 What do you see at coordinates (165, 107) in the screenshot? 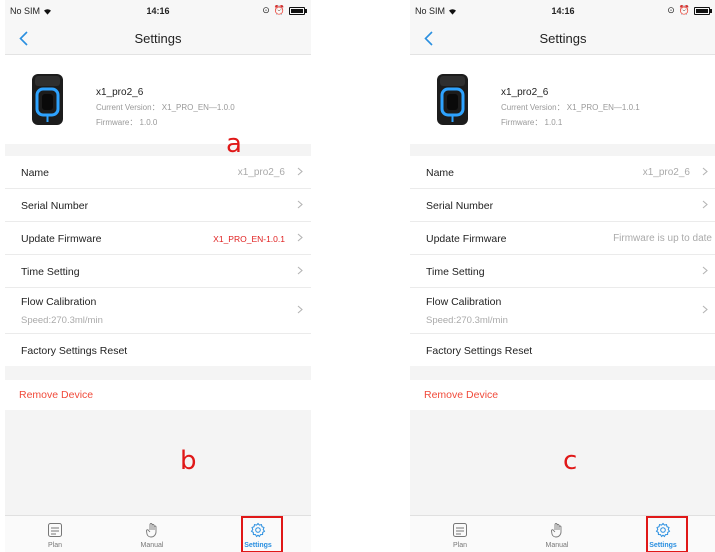
I see `current-version: Current Version： X1_PRO_EN—1.0.0` at bounding box center [165, 107].